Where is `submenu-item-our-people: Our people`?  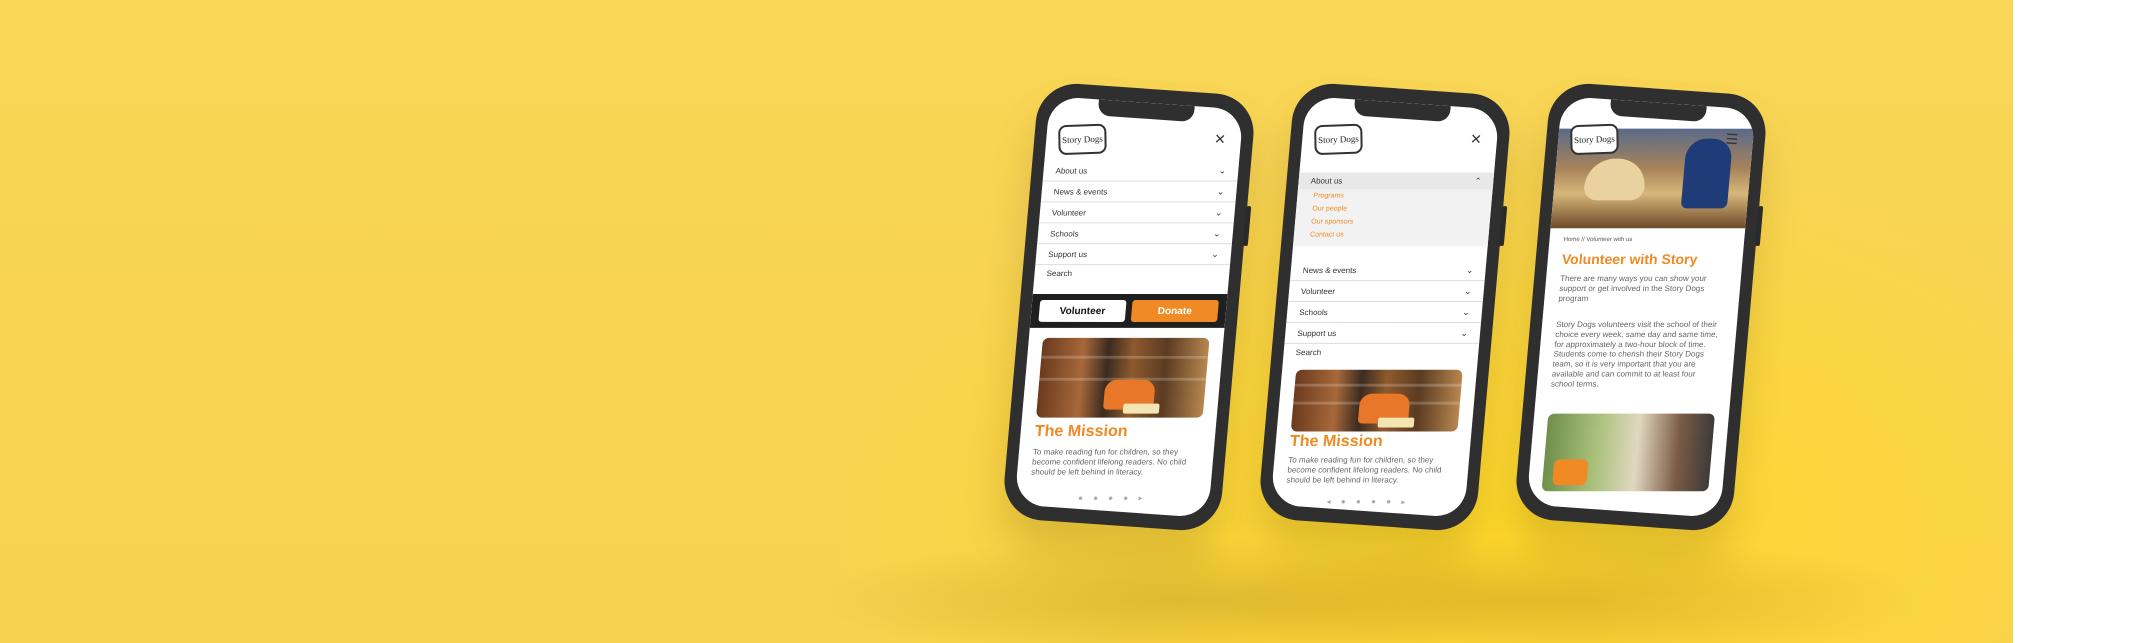 submenu-item-our-people: Our people is located at coordinates (1394, 208).